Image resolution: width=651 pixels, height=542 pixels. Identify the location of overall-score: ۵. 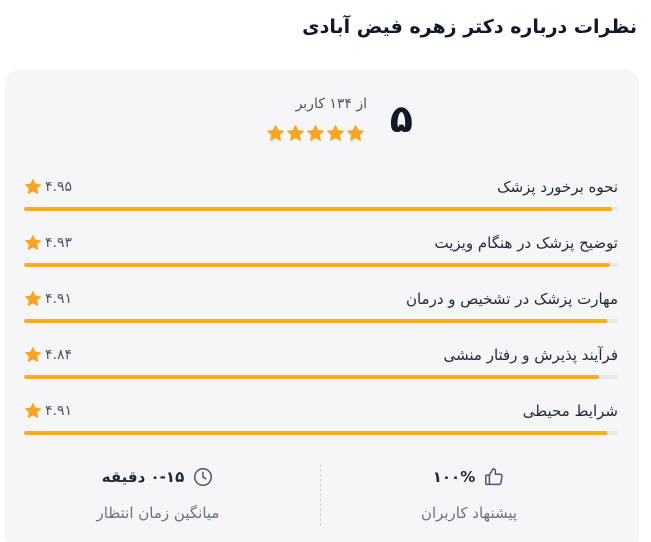
(401, 119).